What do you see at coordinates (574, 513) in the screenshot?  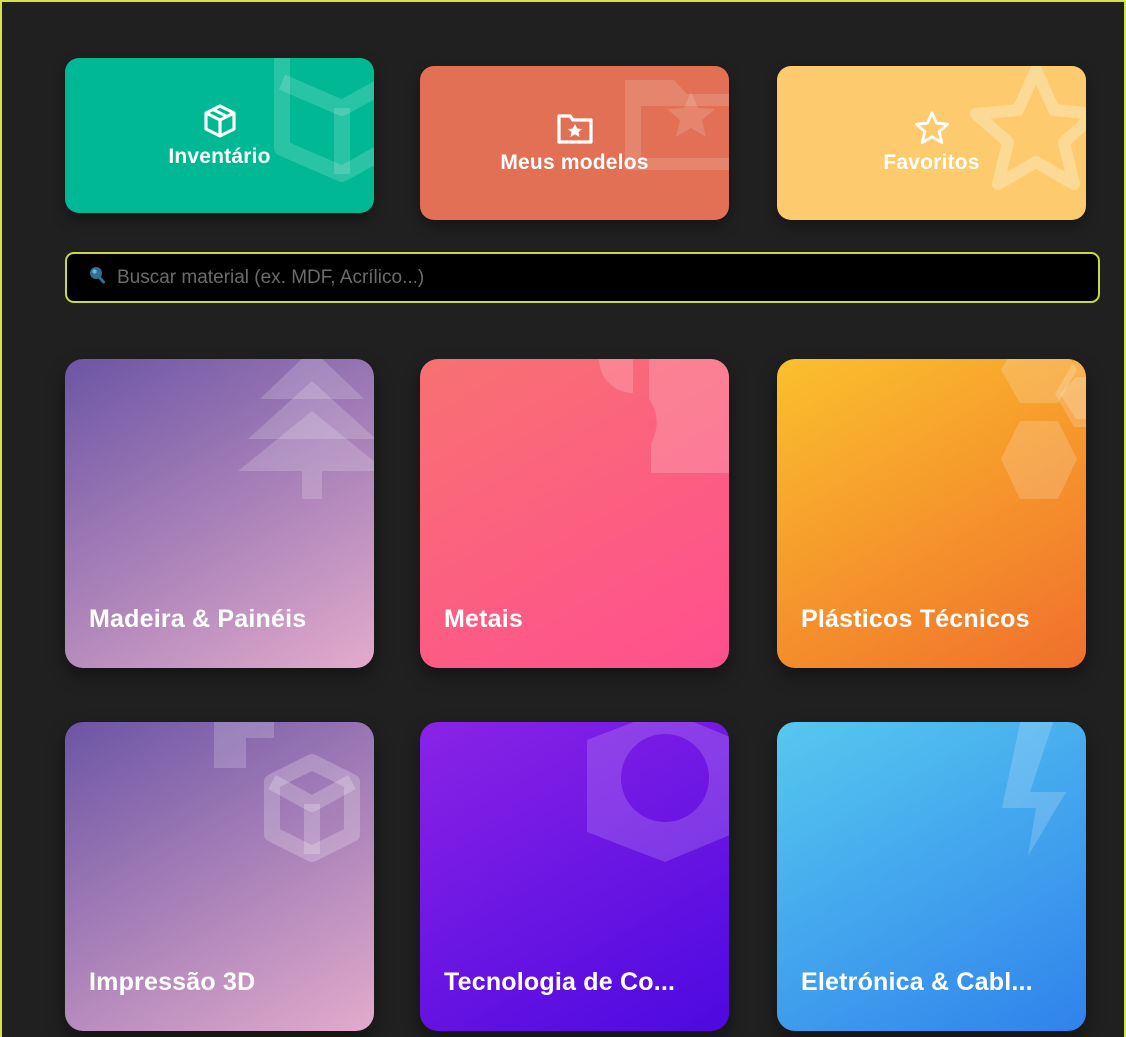 I see `category-card-metals: Metais` at bounding box center [574, 513].